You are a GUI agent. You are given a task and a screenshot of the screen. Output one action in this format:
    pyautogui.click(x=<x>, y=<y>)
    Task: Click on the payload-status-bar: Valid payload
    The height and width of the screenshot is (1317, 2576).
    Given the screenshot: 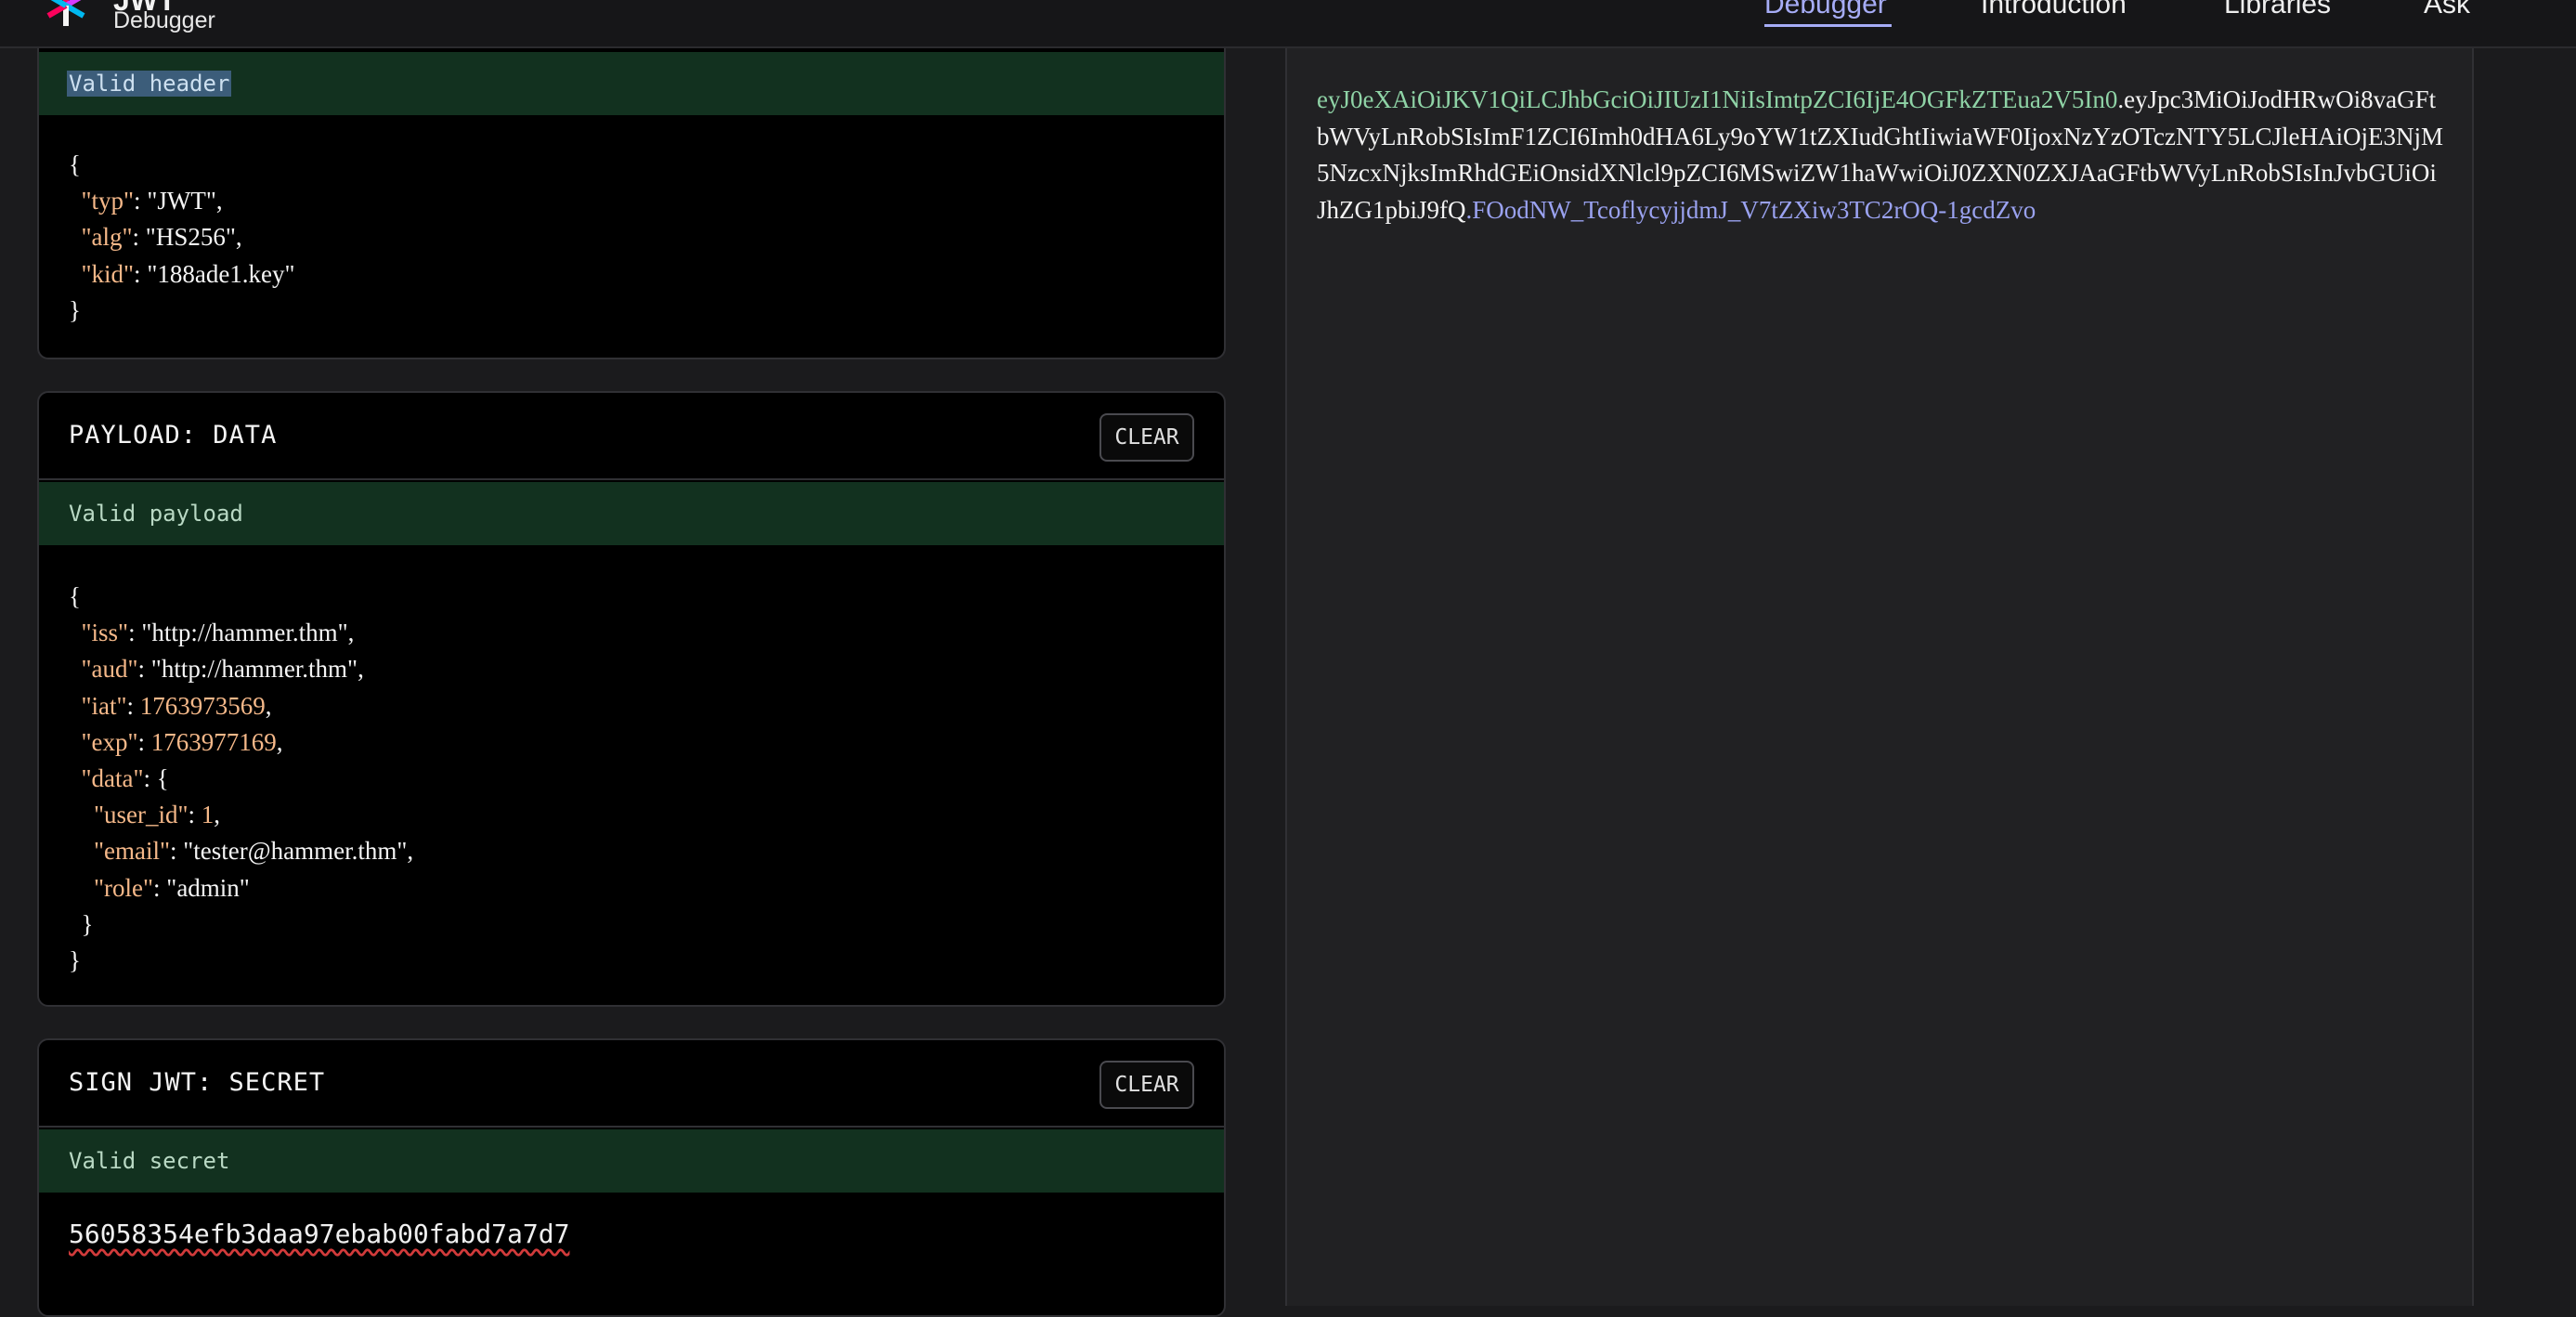 What is the action you would take?
    pyautogui.click(x=631, y=513)
    